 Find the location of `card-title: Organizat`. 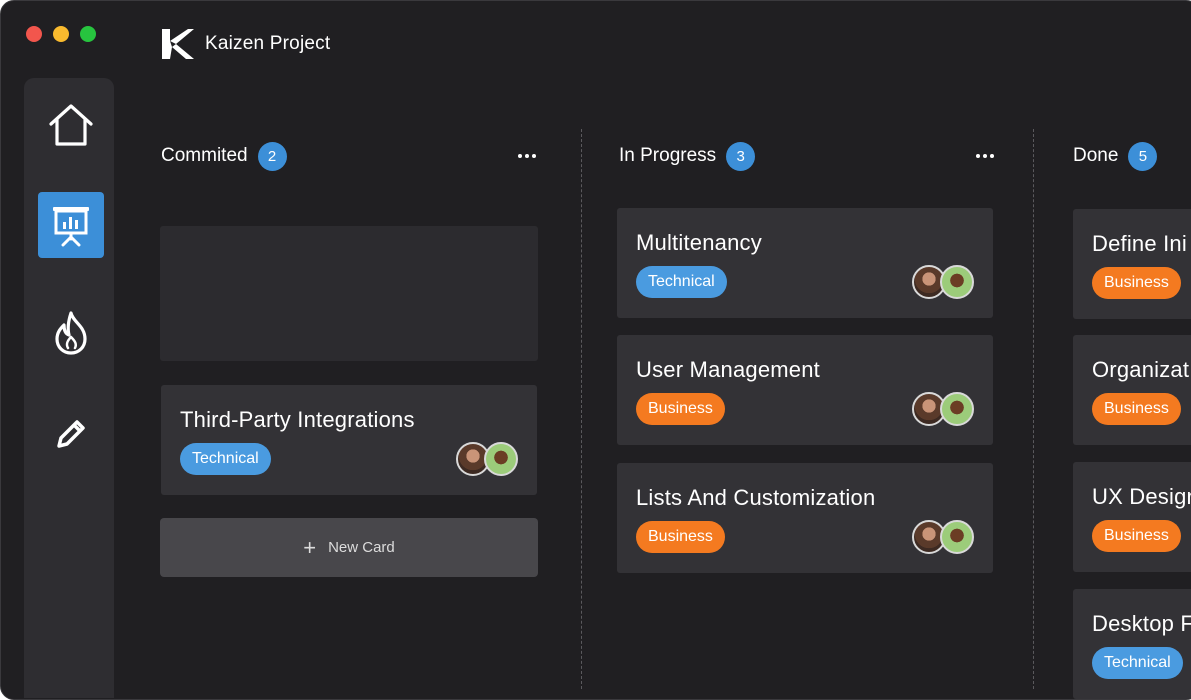

card-title: Organizat is located at coordinates (1141, 369).